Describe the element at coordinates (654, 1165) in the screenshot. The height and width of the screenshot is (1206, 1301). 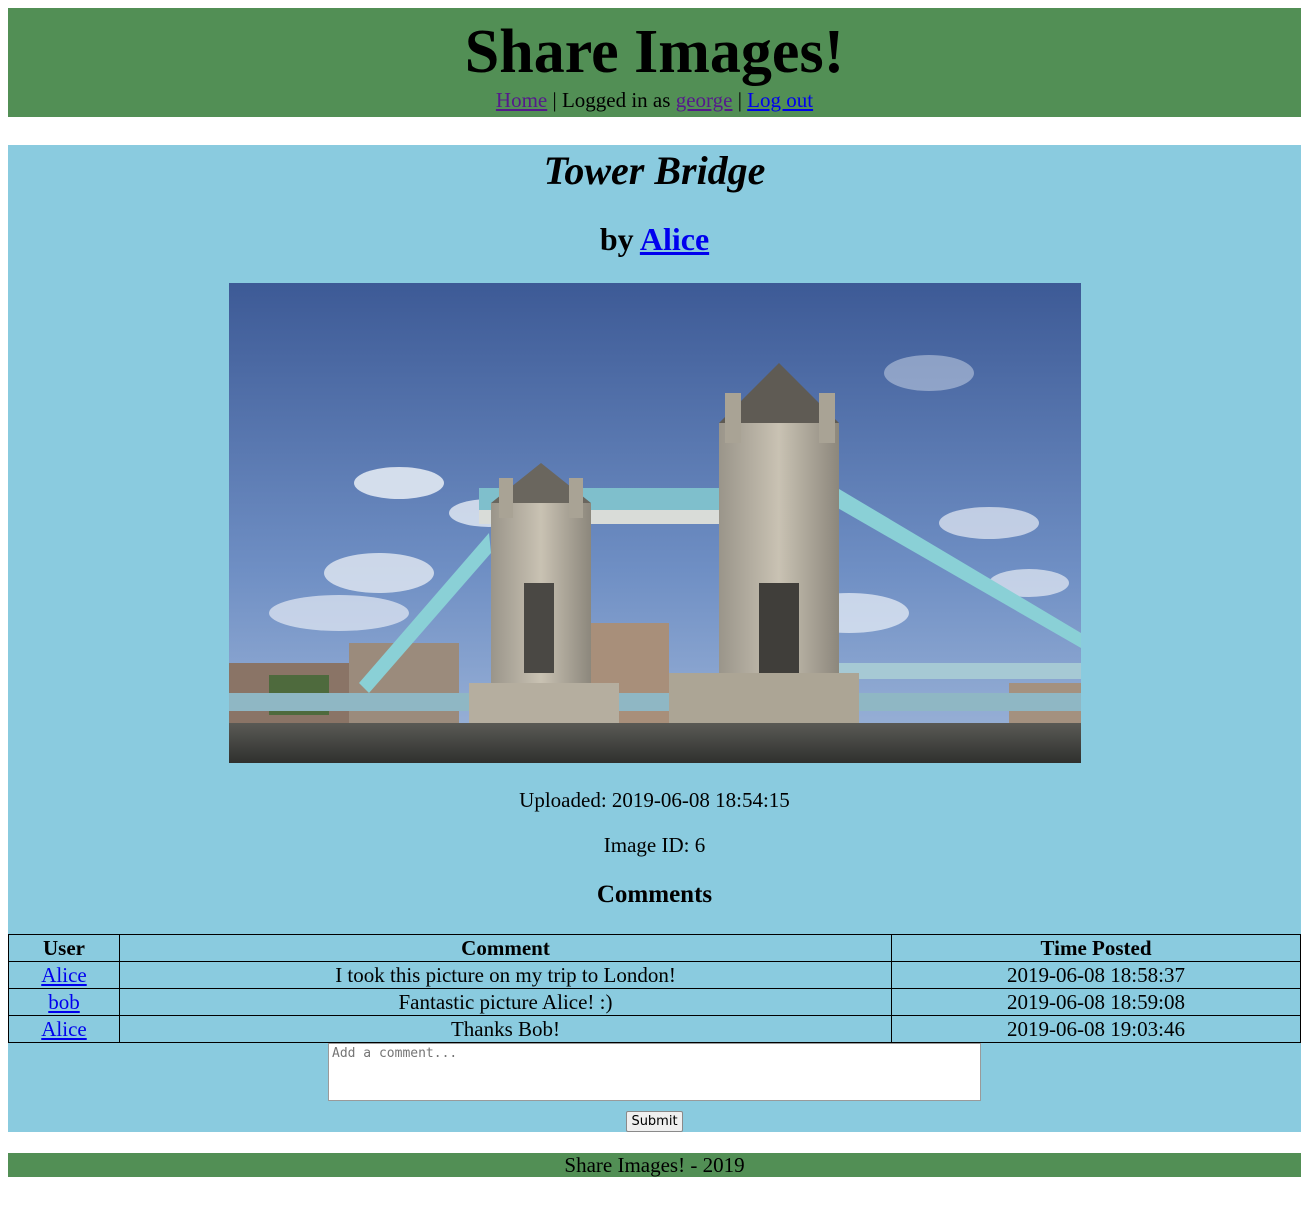
I see `site-footer: Share Images! - 2019` at that location.